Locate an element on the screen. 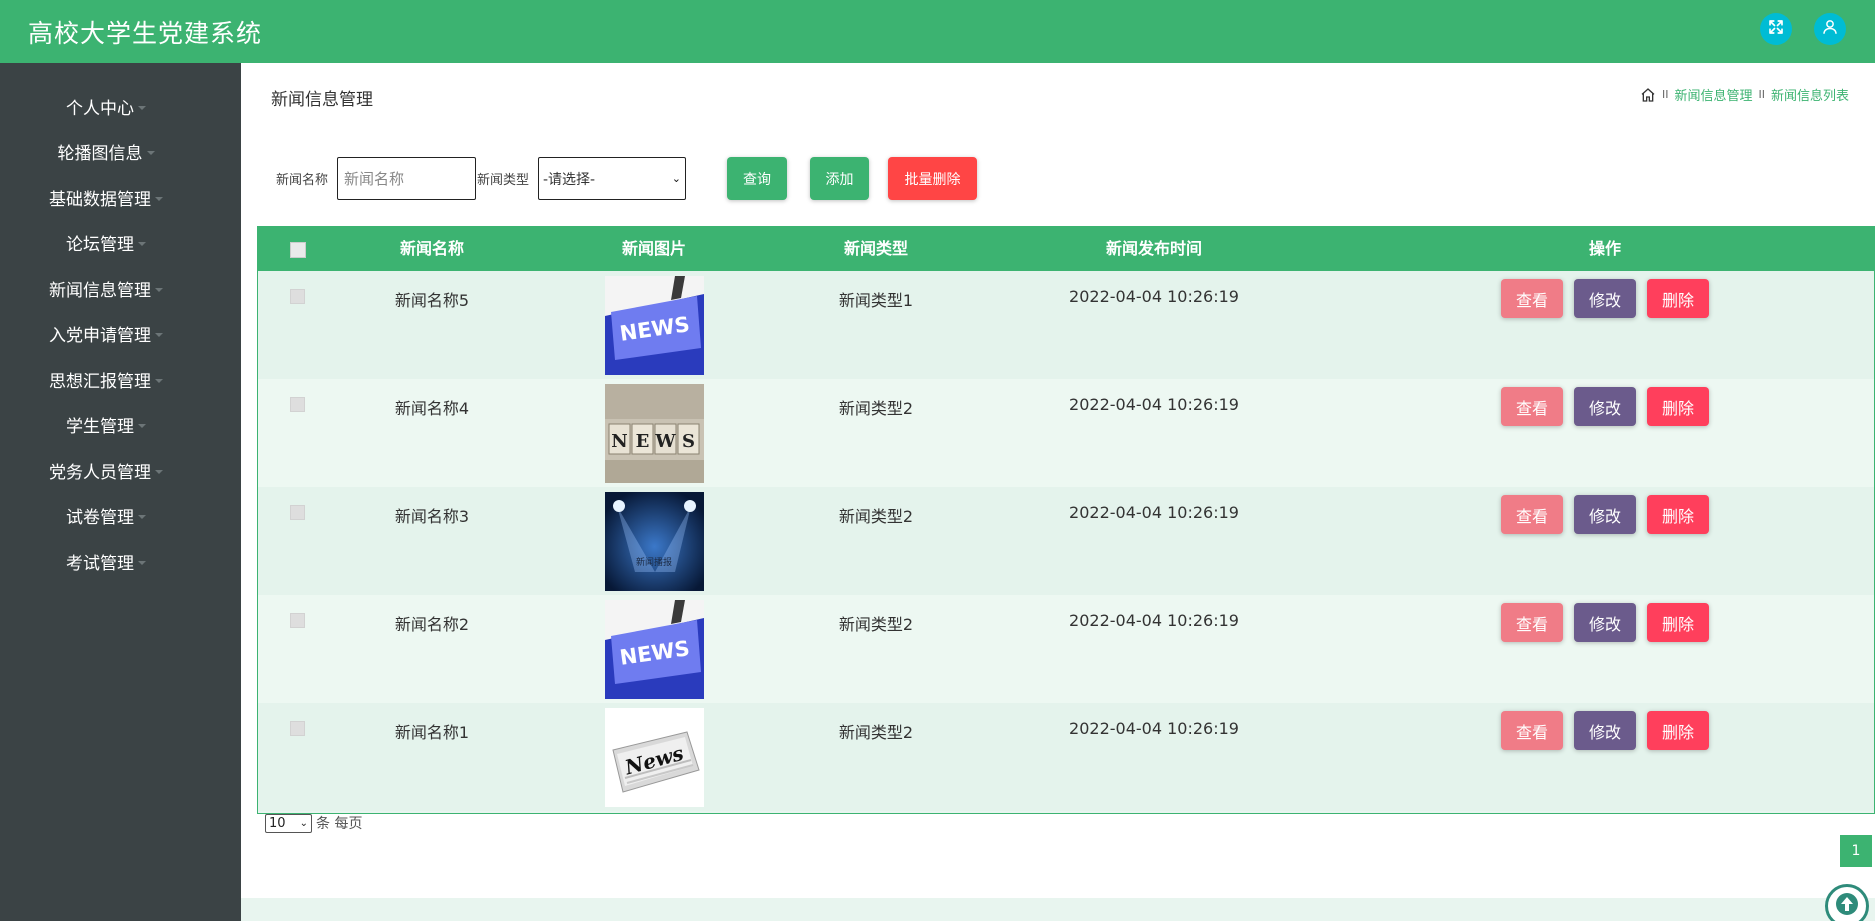 This screenshot has width=1875, height=921. sidebar-item-forum: 论坛管理 is located at coordinates (106, 242).